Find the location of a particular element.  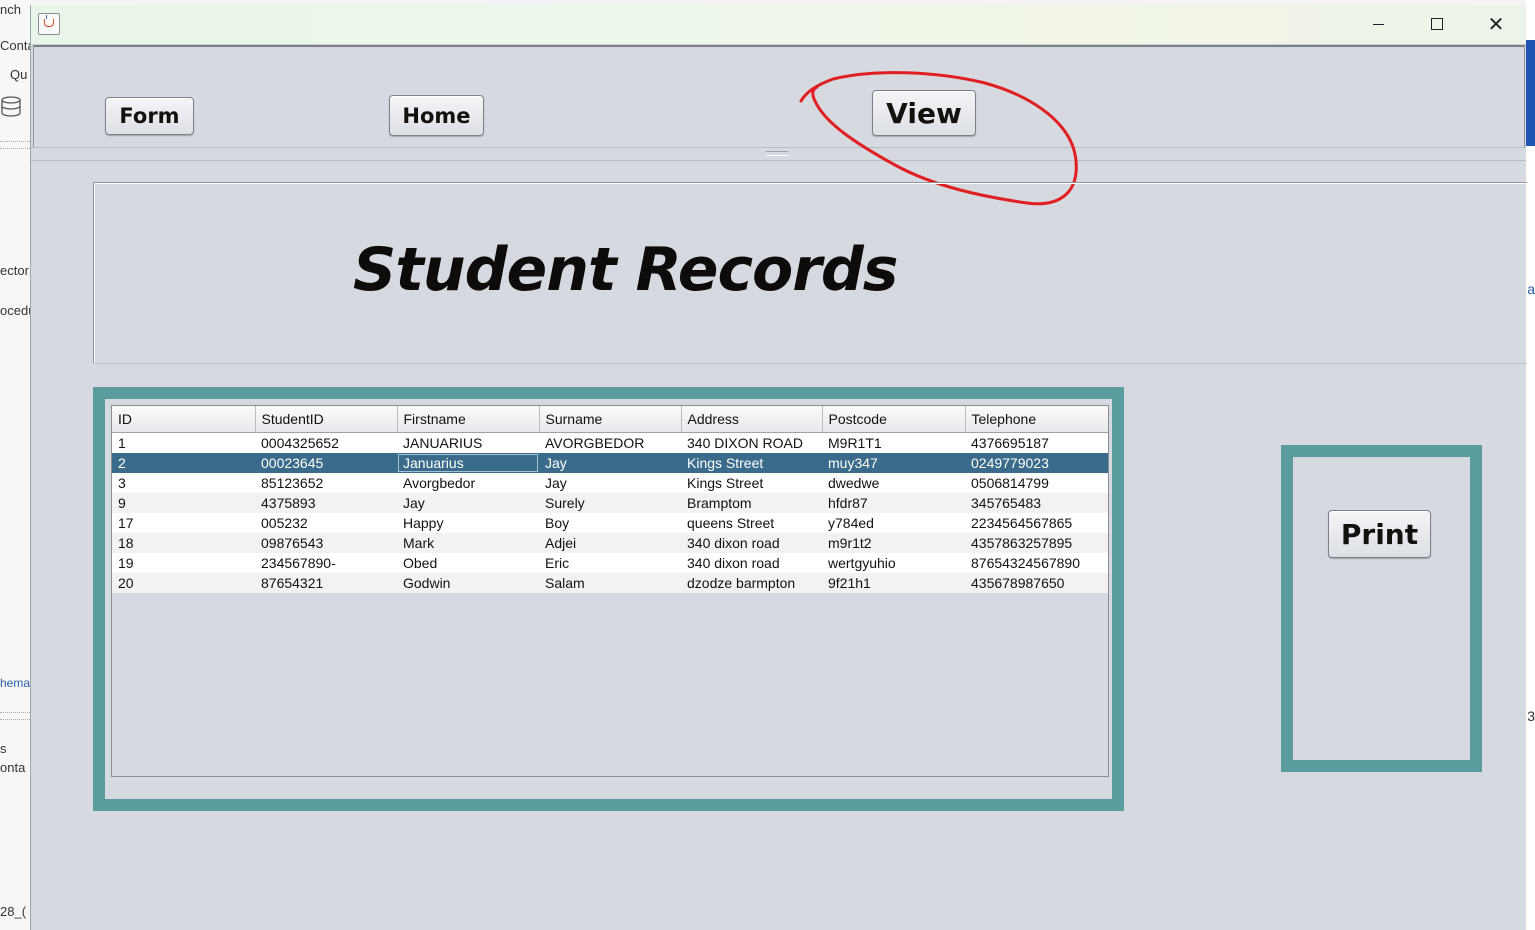

cell-postcode: m9r1t2 is located at coordinates (893, 543).